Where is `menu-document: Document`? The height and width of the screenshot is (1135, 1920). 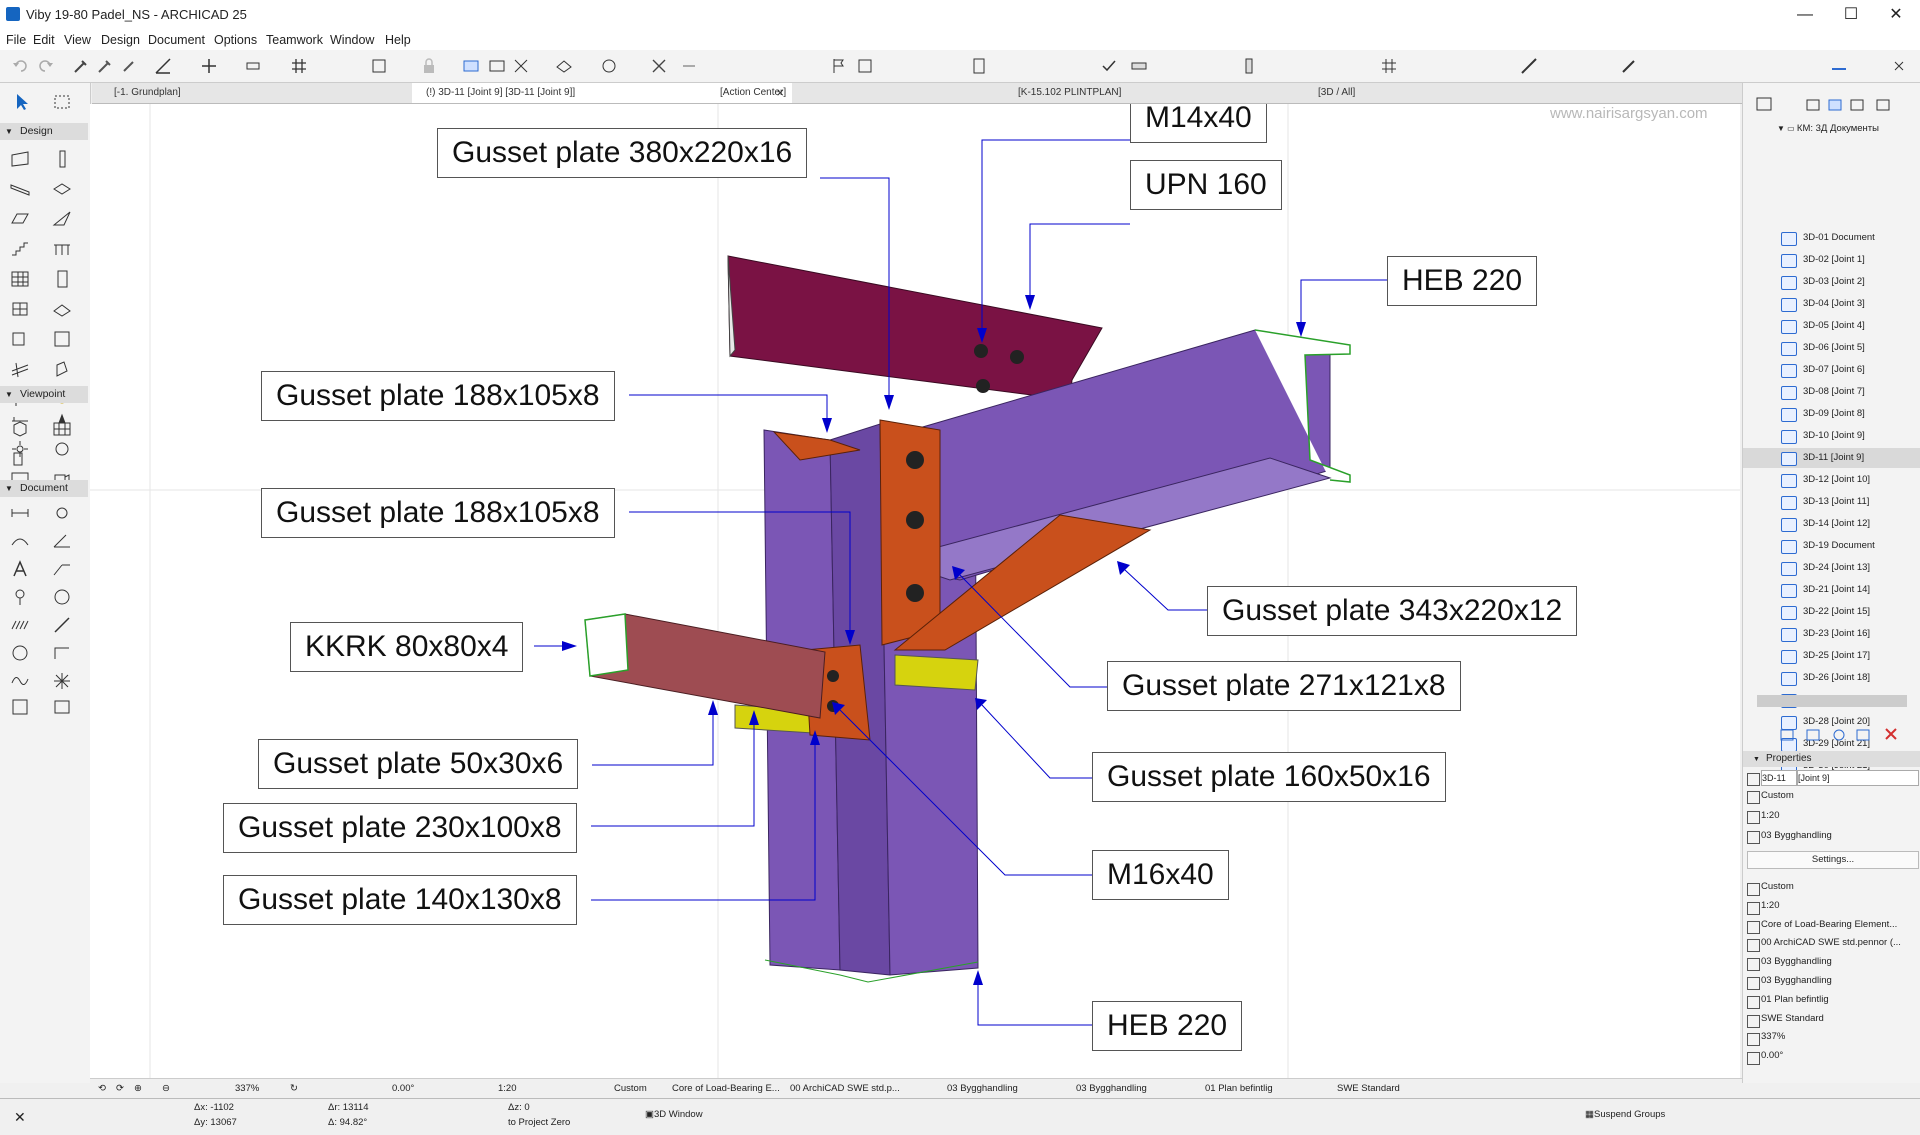
menu-document: Document is located at coordinates (176, 40).